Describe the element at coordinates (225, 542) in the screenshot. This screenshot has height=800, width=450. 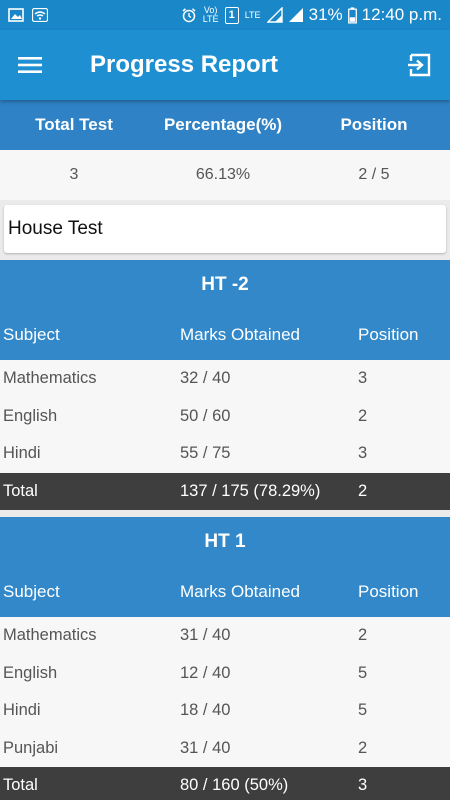
I see `exam-title: HT 1` at that location.